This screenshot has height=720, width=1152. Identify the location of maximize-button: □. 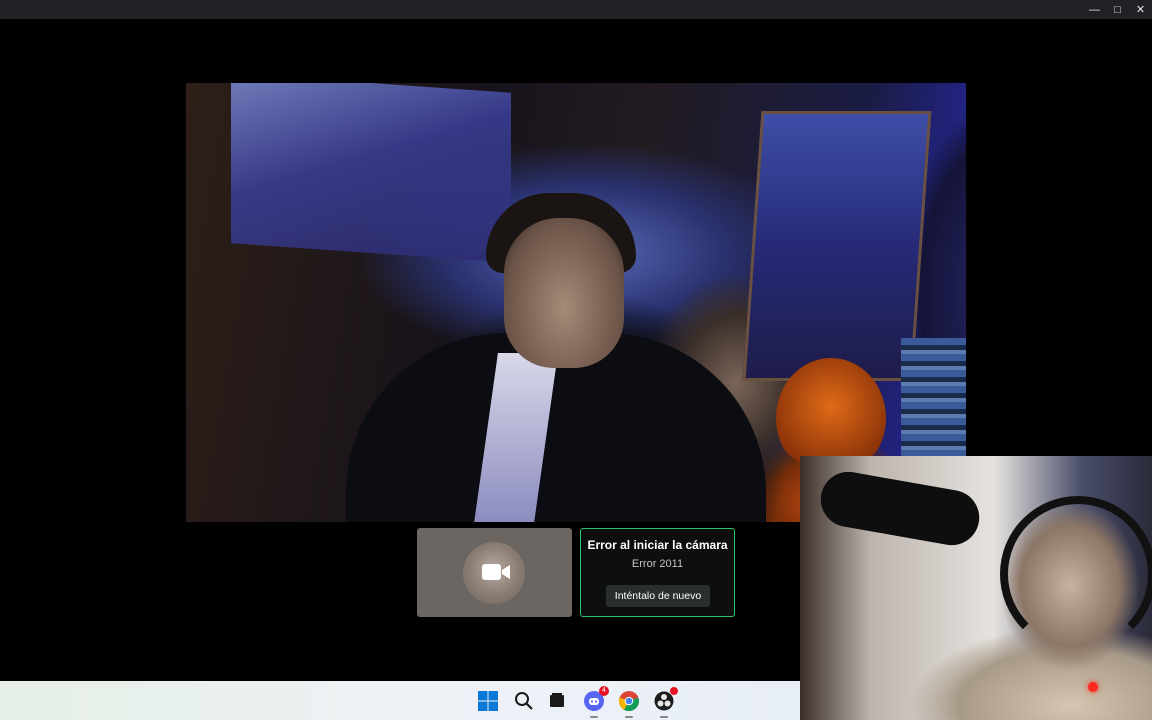
(1117, 9).